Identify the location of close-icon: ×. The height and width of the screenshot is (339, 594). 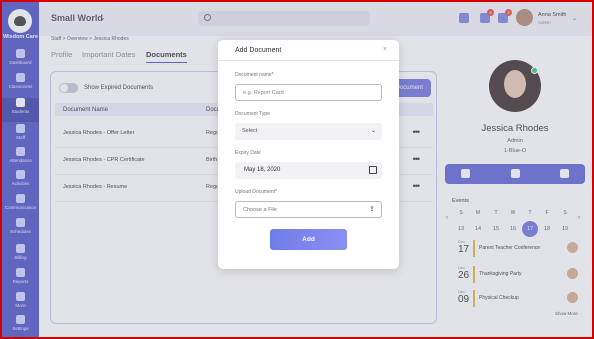
(385, 49).